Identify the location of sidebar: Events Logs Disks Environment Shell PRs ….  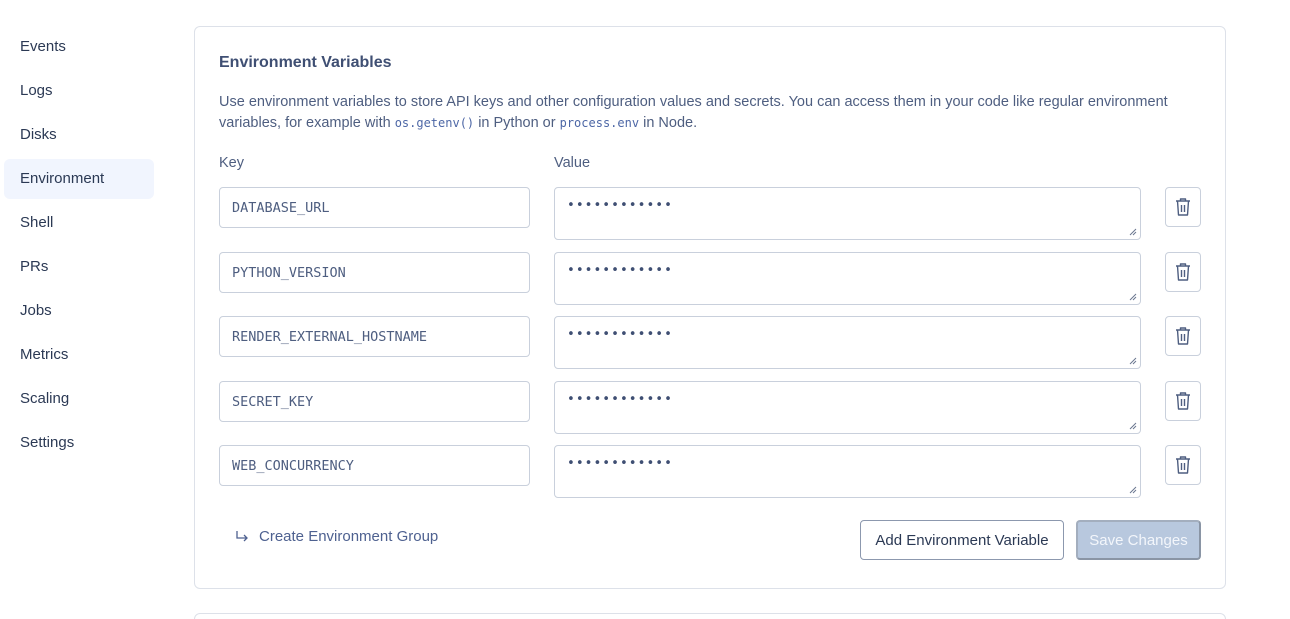
(79, 247).